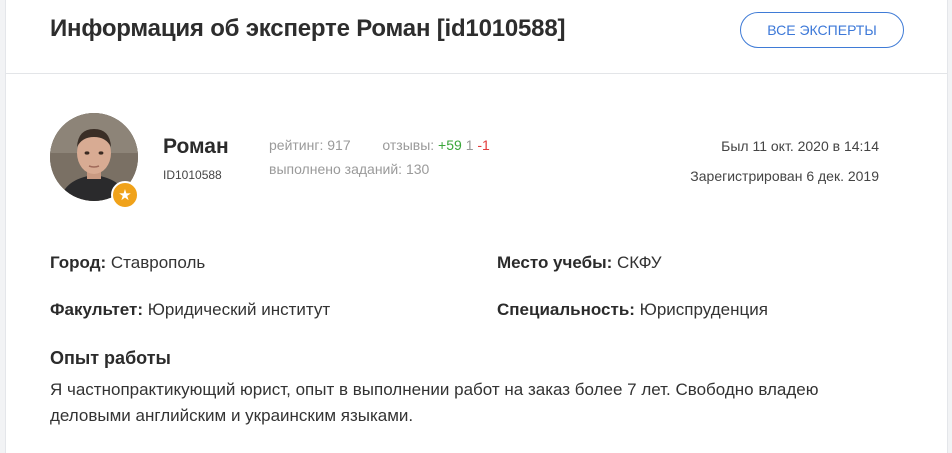 This screenshot has width=952, height=453. What do you see at coordinates (192, 175) in the screenshot?
I see `expert-id: ID1010588` at bounding box center [192, 175].